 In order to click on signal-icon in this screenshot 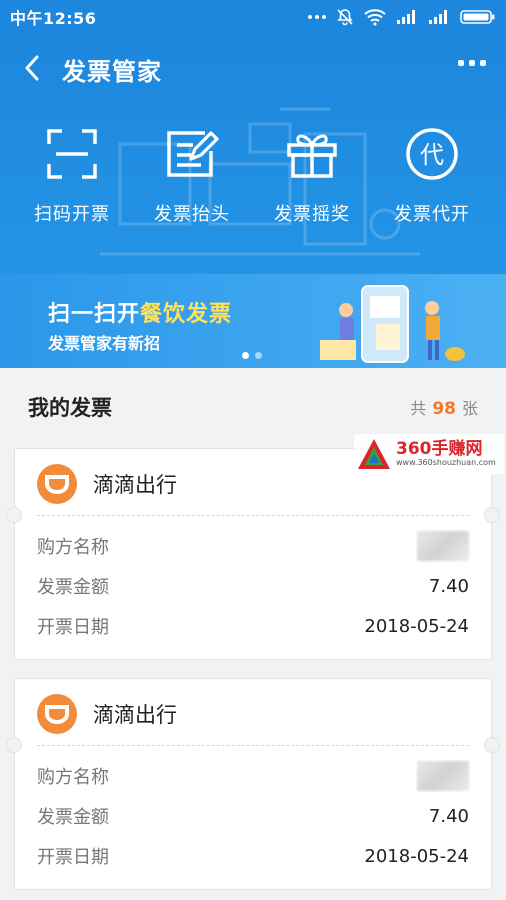, I will do `click(406, 17)`.